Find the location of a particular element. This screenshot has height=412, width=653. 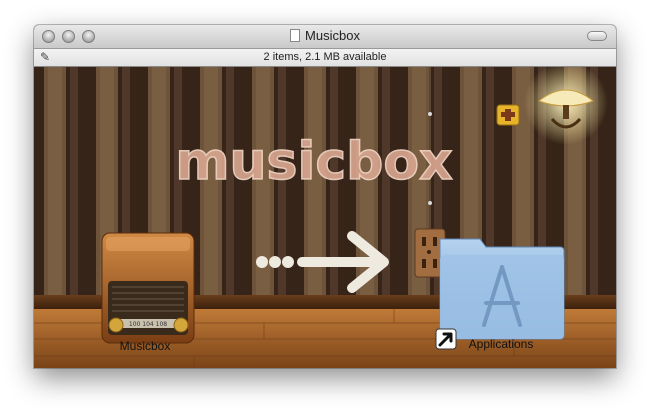

radio-dial-text: 100 104 108 is located at coordinates (148, 324).